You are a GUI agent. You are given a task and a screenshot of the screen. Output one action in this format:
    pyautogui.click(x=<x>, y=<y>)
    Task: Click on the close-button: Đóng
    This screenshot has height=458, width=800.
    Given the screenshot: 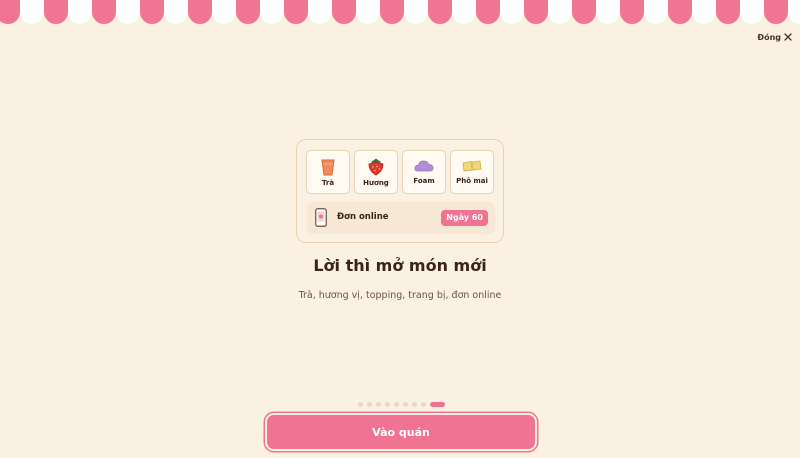 What is the action you would take?
    pyautogui.click(x=774, y=37)
    